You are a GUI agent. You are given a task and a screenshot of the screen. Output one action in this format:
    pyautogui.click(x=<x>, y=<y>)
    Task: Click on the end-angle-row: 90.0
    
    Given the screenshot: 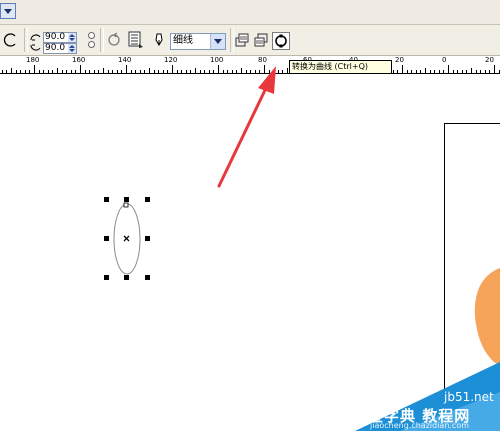 What is the action you would take?
    pyautogui.click(x=53, y=48)
    